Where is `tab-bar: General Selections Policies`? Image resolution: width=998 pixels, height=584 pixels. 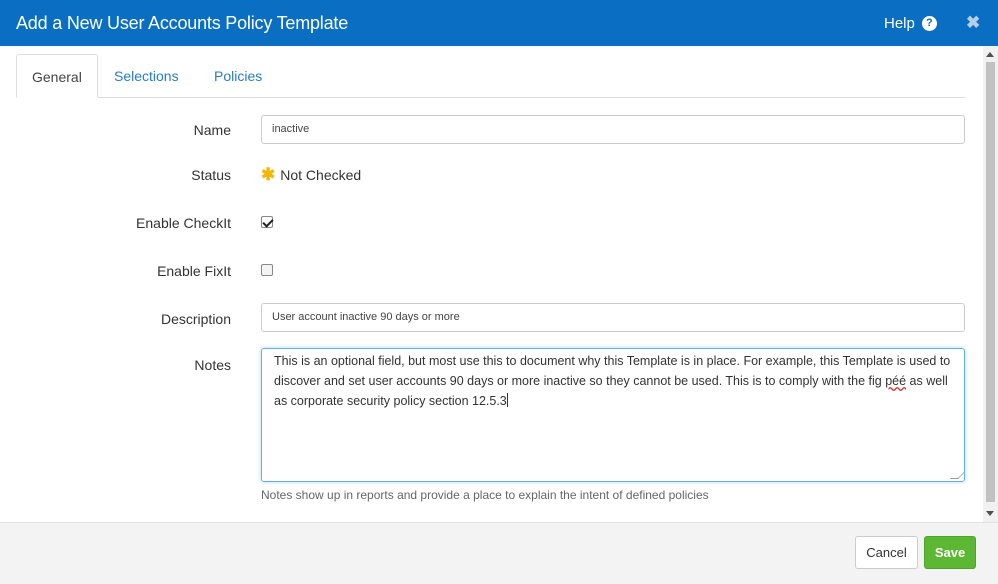 tab-bar: General Selections Policies is located at coordinates (490, 76).